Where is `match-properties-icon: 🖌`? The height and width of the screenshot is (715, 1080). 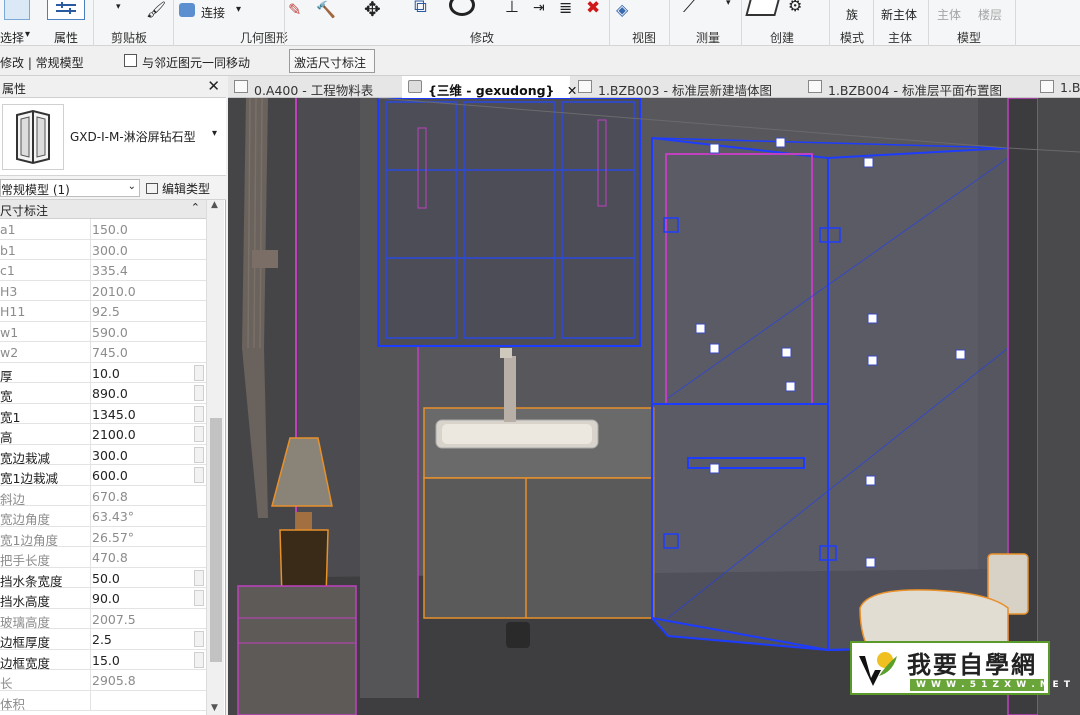
match-properties-icon: 🖌 is located at coordinates (156, 9).